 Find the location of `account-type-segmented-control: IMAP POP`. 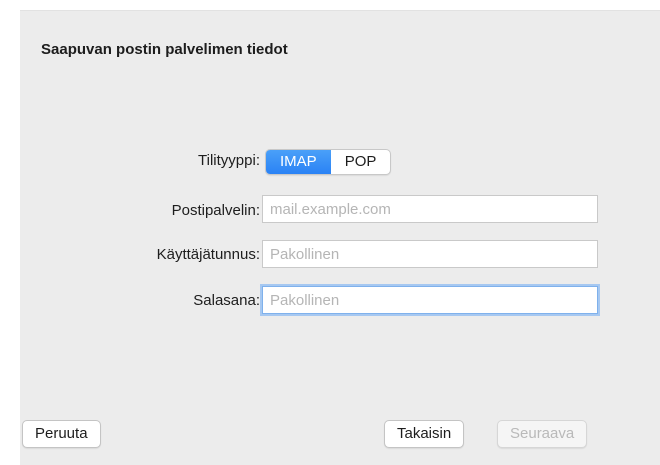

account-type-segmented-control: IMAP POP is located at coordinates (328, 162).